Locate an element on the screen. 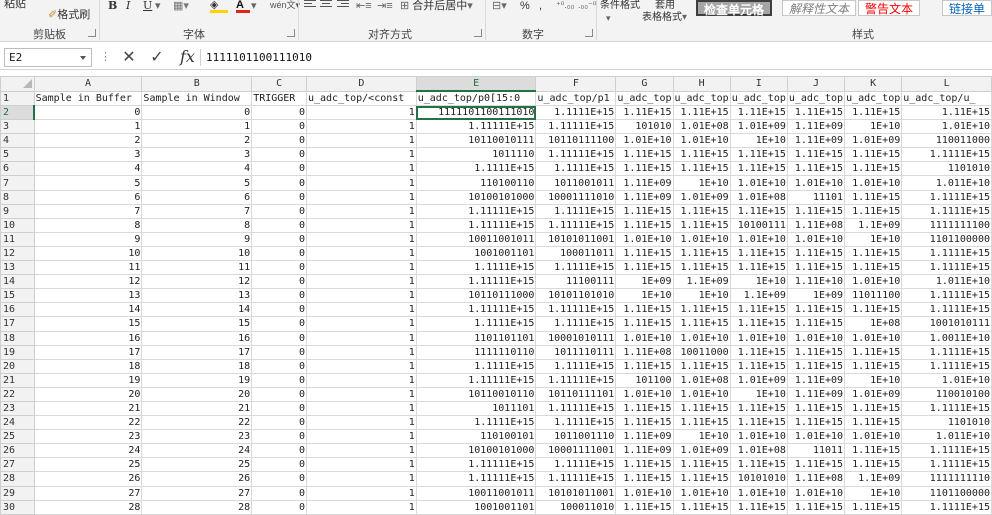 The image size is (992, 515). cell: 16 is located at coordinates (88, 338).